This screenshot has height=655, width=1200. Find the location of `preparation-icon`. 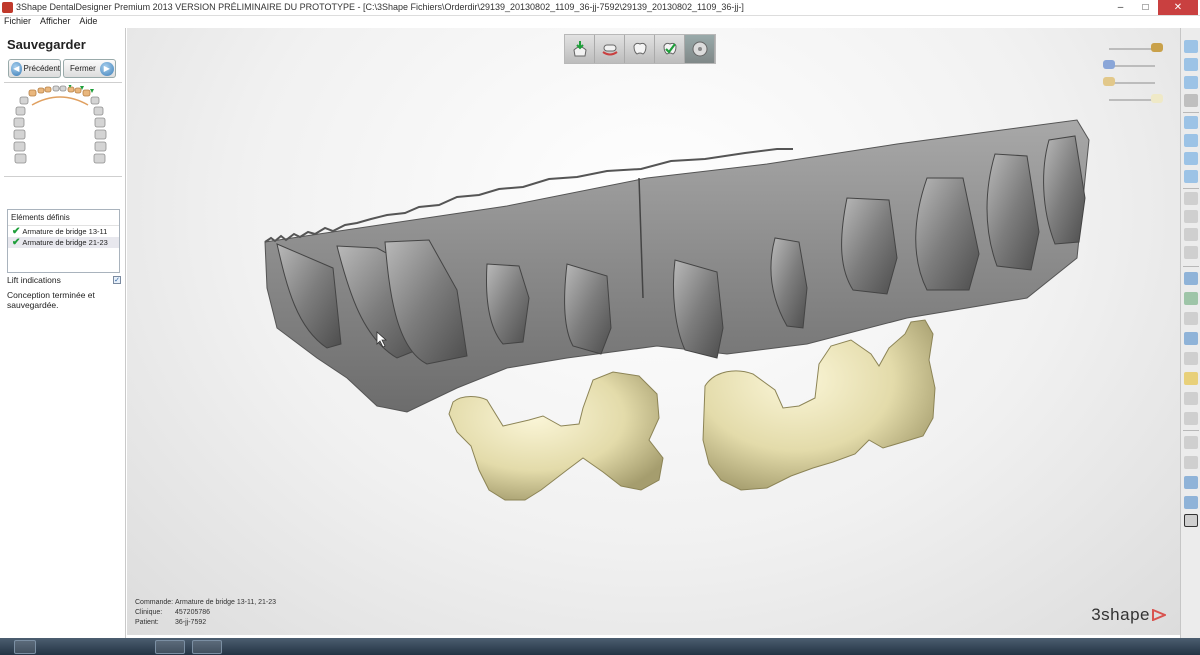

preparation-icon is located at coordinates (1109, 64).